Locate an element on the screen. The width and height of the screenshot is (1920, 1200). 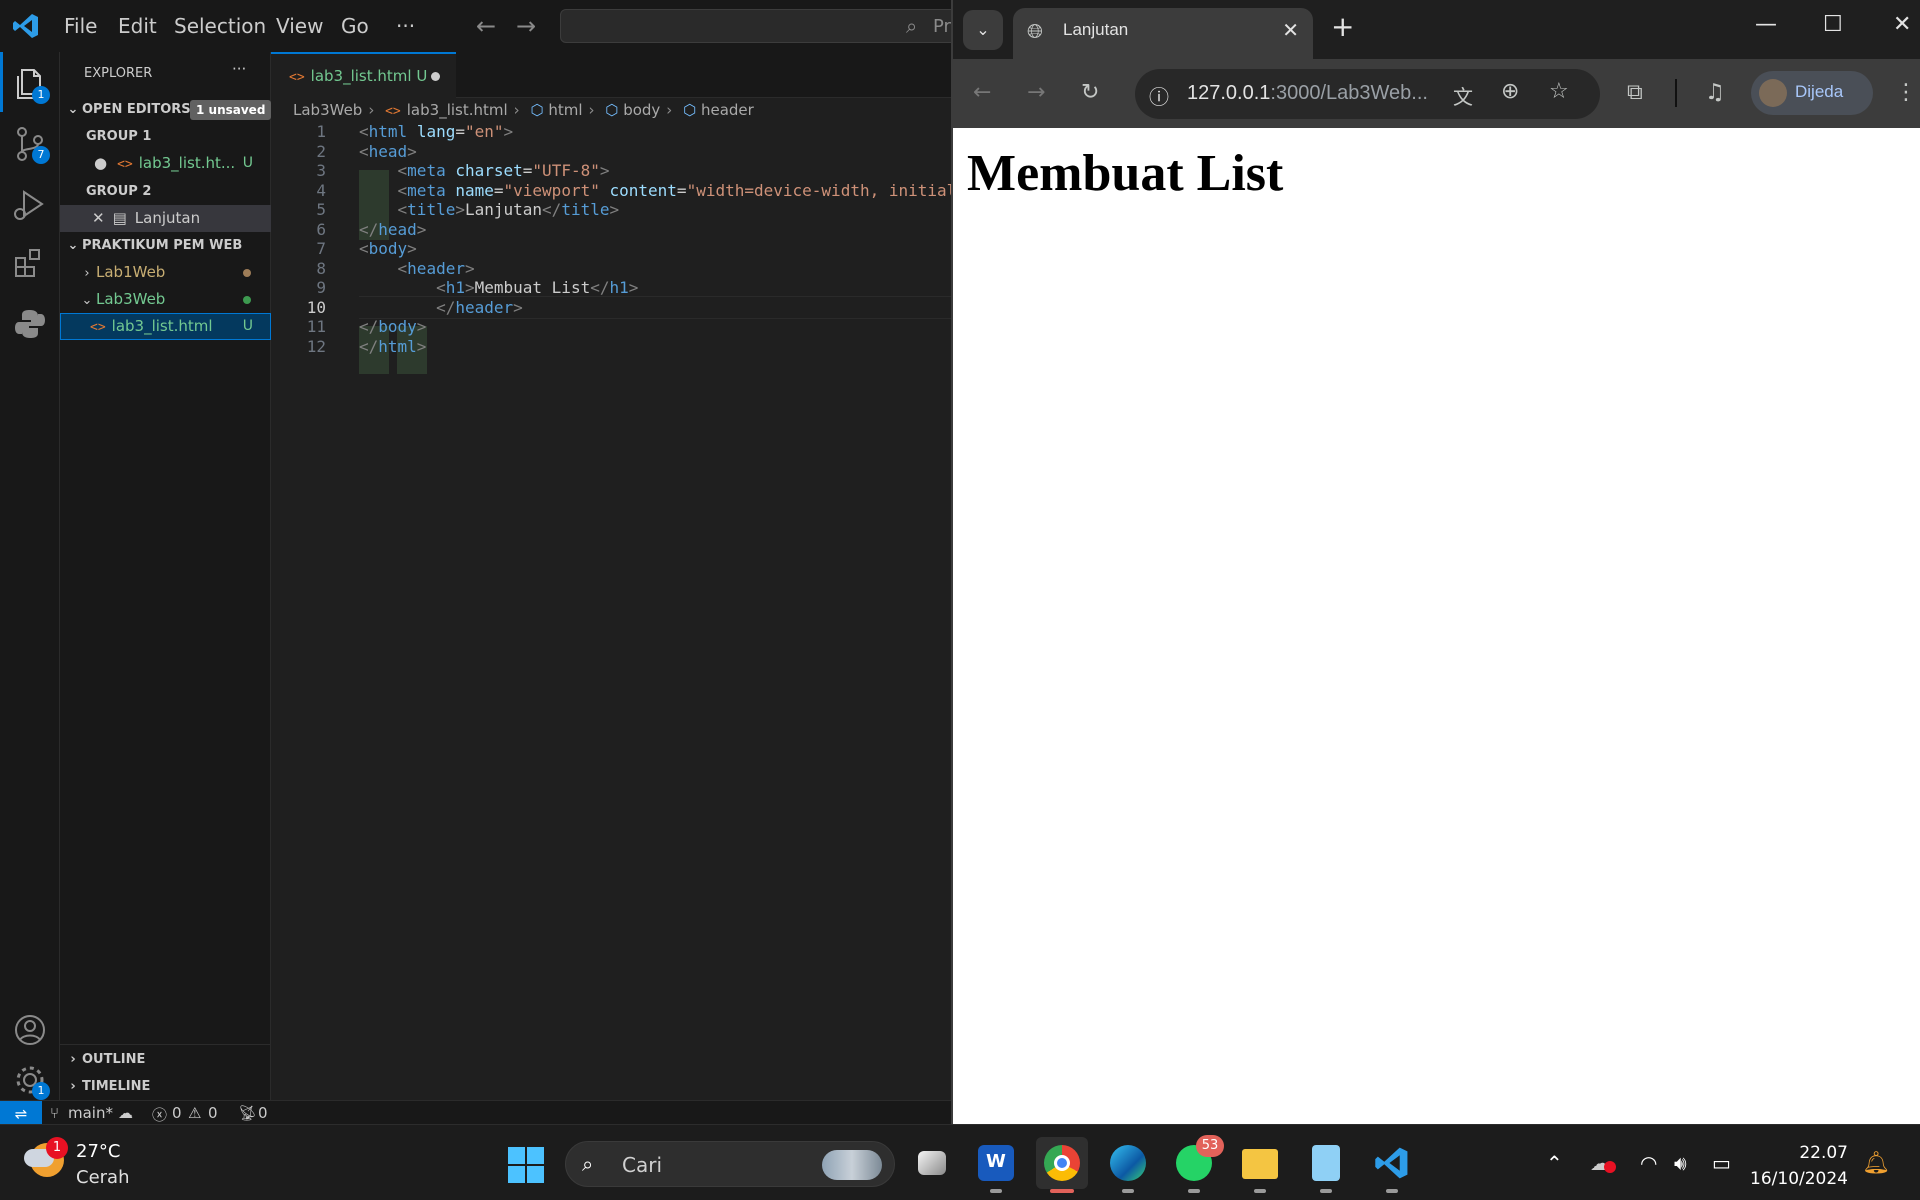
code-line: <title>Lanjutan</title> is located at coordinates (489, 209).